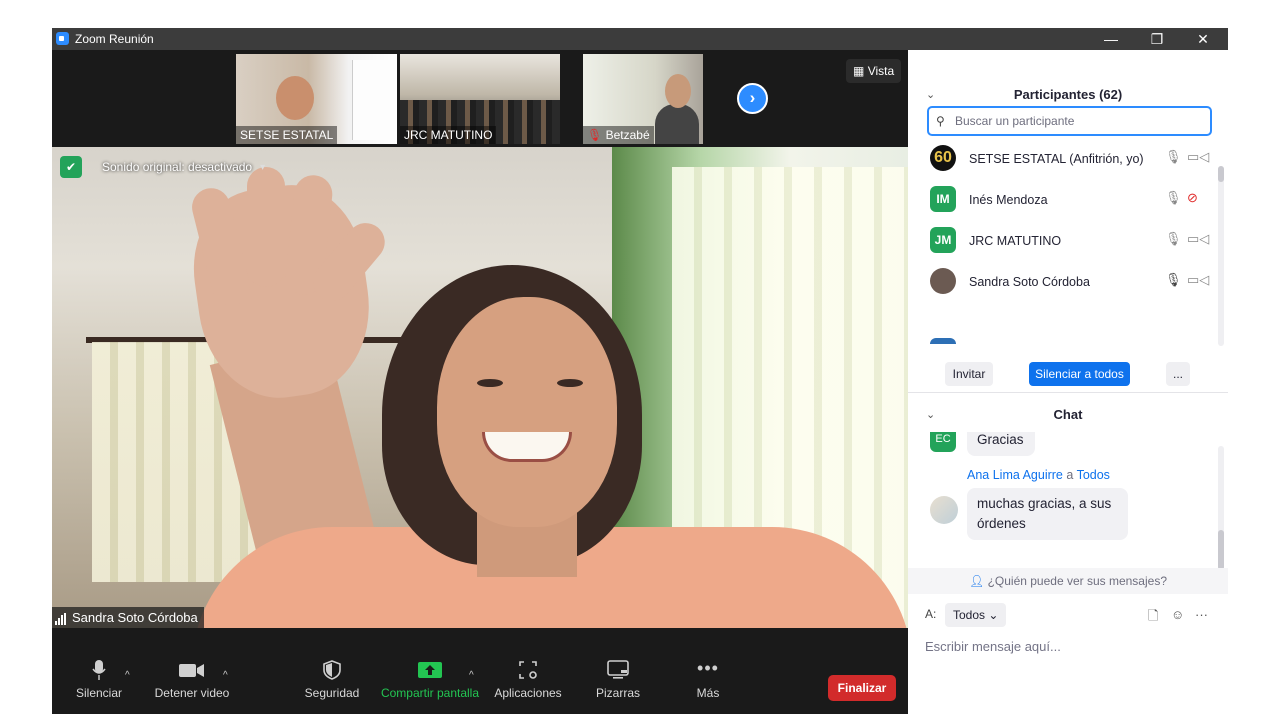 Image resolution: width=1280 pixels, height=720 pixels. I want to click on view-button: ▦ Vista, so click(874, 71).